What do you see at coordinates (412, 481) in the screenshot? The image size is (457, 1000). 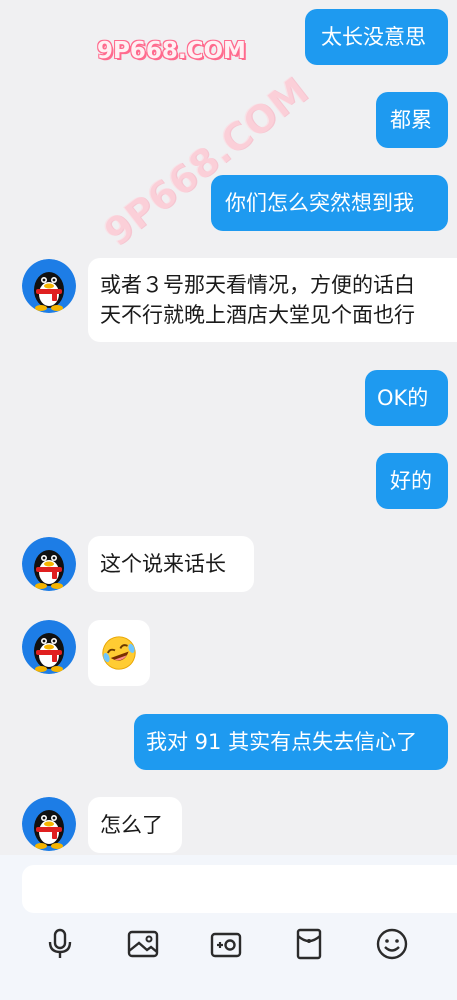 I see `outgoing-message: 好的` at bounding box center [412, 481].